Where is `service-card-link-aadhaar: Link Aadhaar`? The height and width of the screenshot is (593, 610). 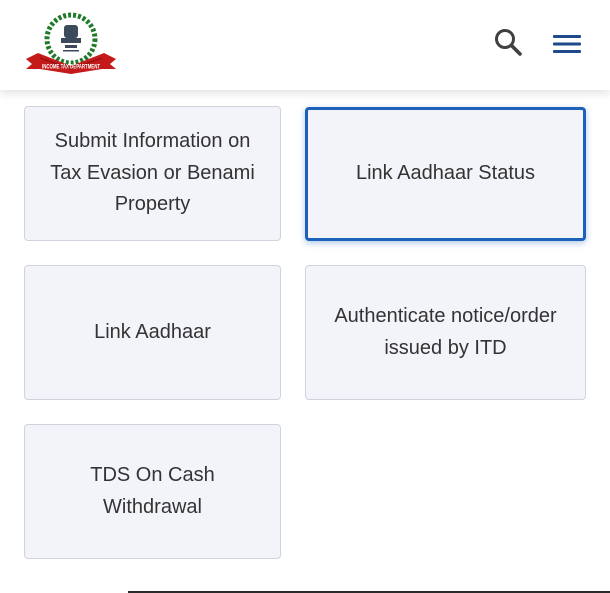
service-card-link-aadhaar: Link Aadhaar is located at coordinates (152, 332).